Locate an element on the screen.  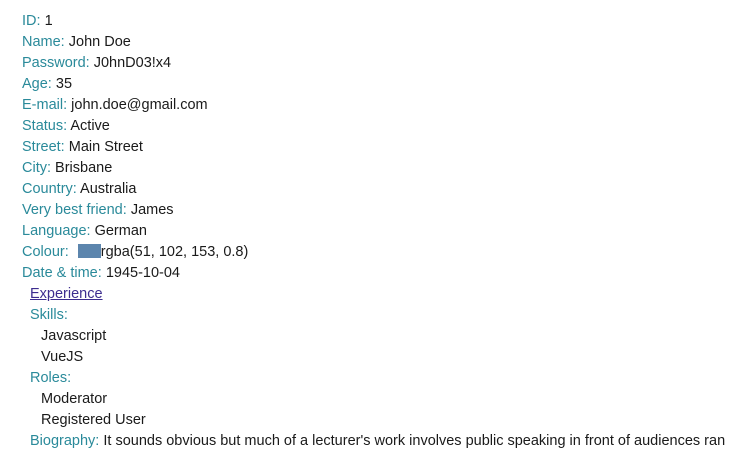
street-value: Main Street is located at coordinates (105, 147).